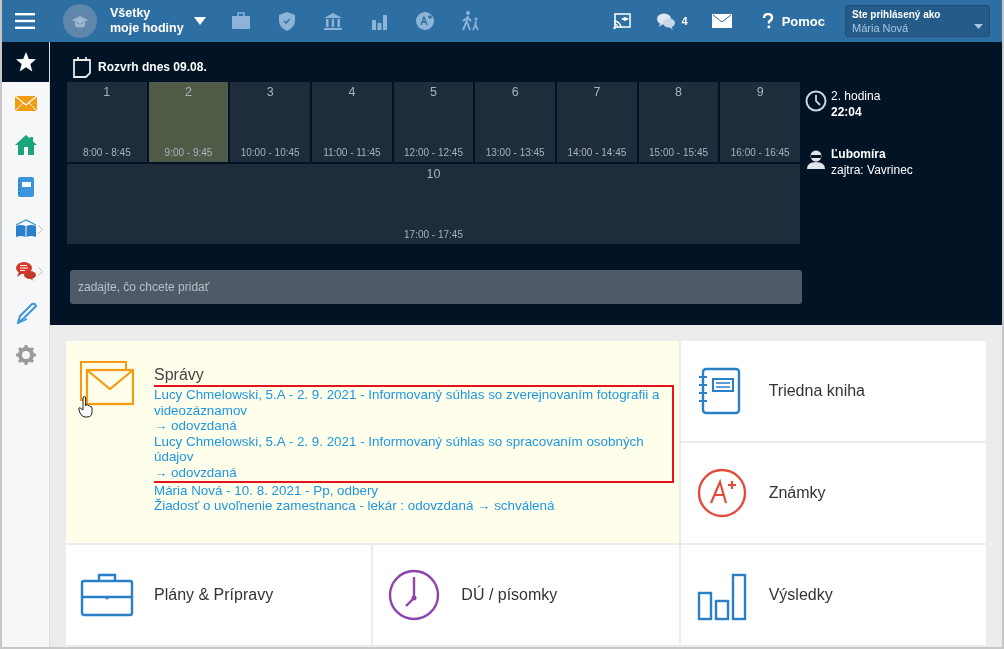 The width and height of the screenshot is (1004, 649). Describe the element at coordinates (188, 152) in the screenshot. I see `lesson-time: 9:00 - 9:45` at that location.